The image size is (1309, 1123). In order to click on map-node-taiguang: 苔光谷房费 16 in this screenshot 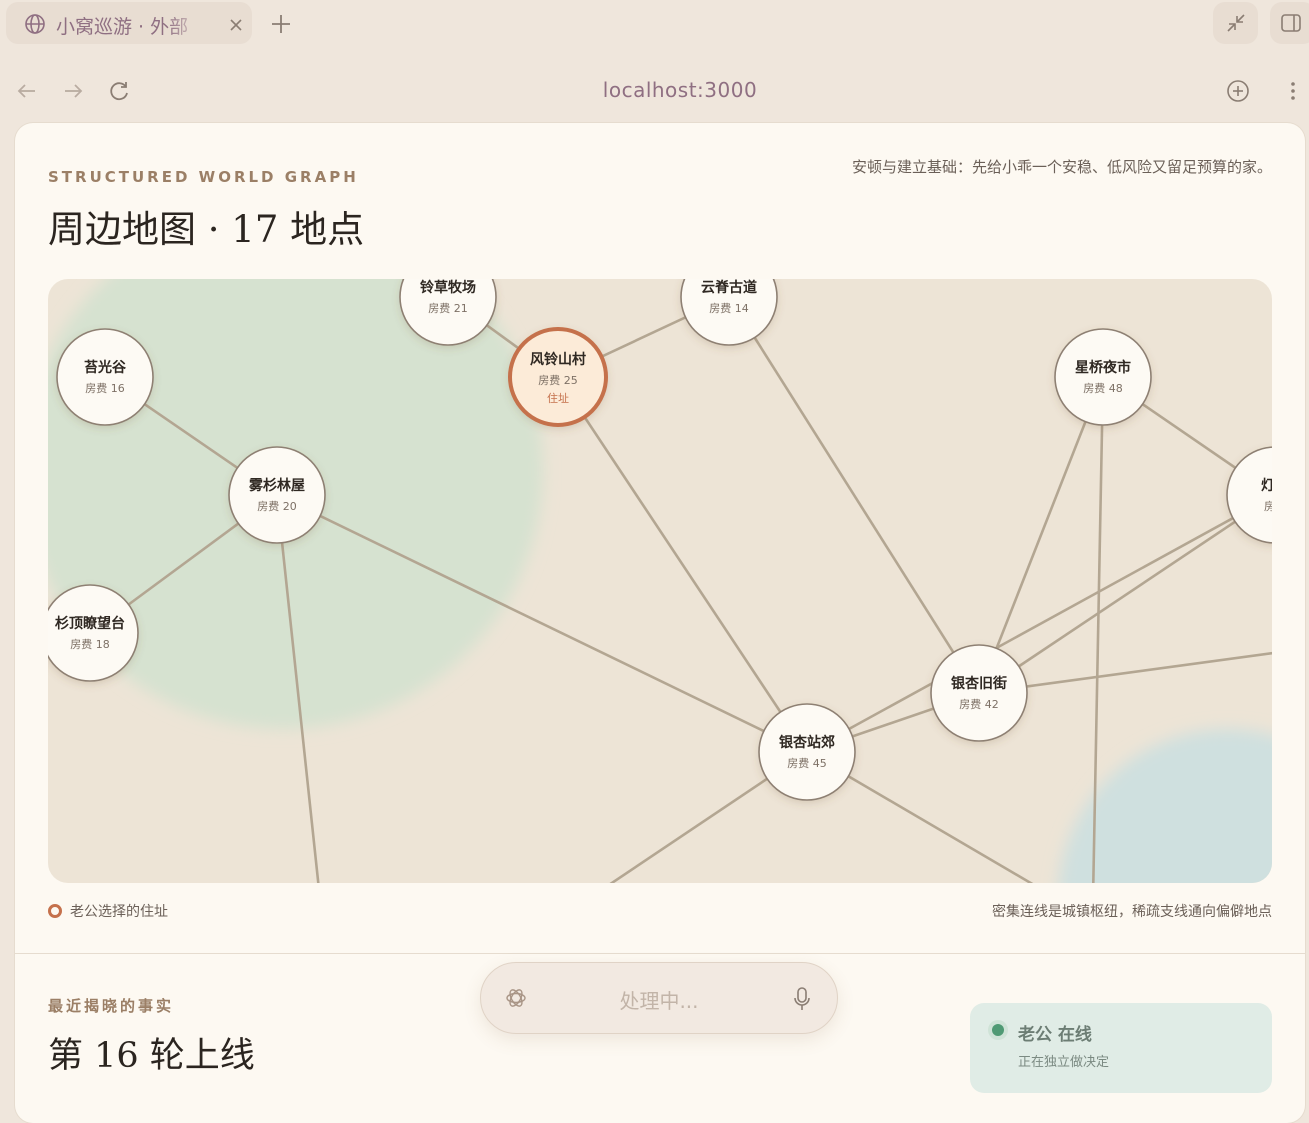, I will do `click(105, 377)`.